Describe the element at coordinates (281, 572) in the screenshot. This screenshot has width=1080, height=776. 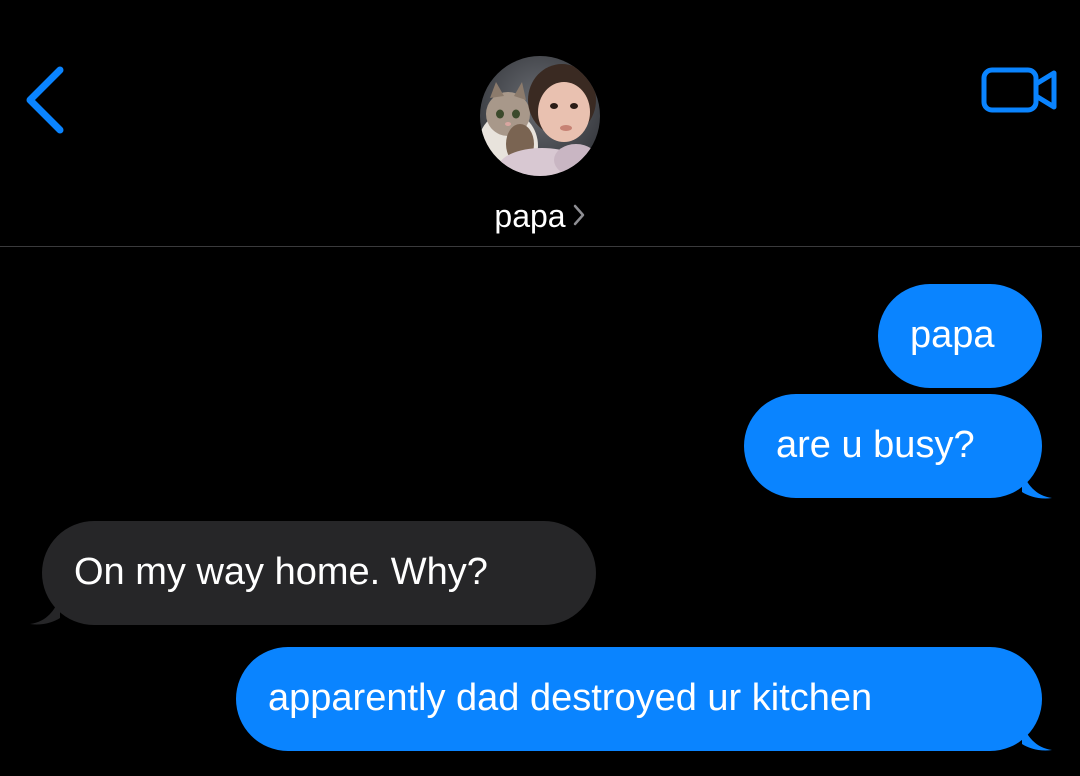
I see `message-text: On my way home. Why?` at that location.